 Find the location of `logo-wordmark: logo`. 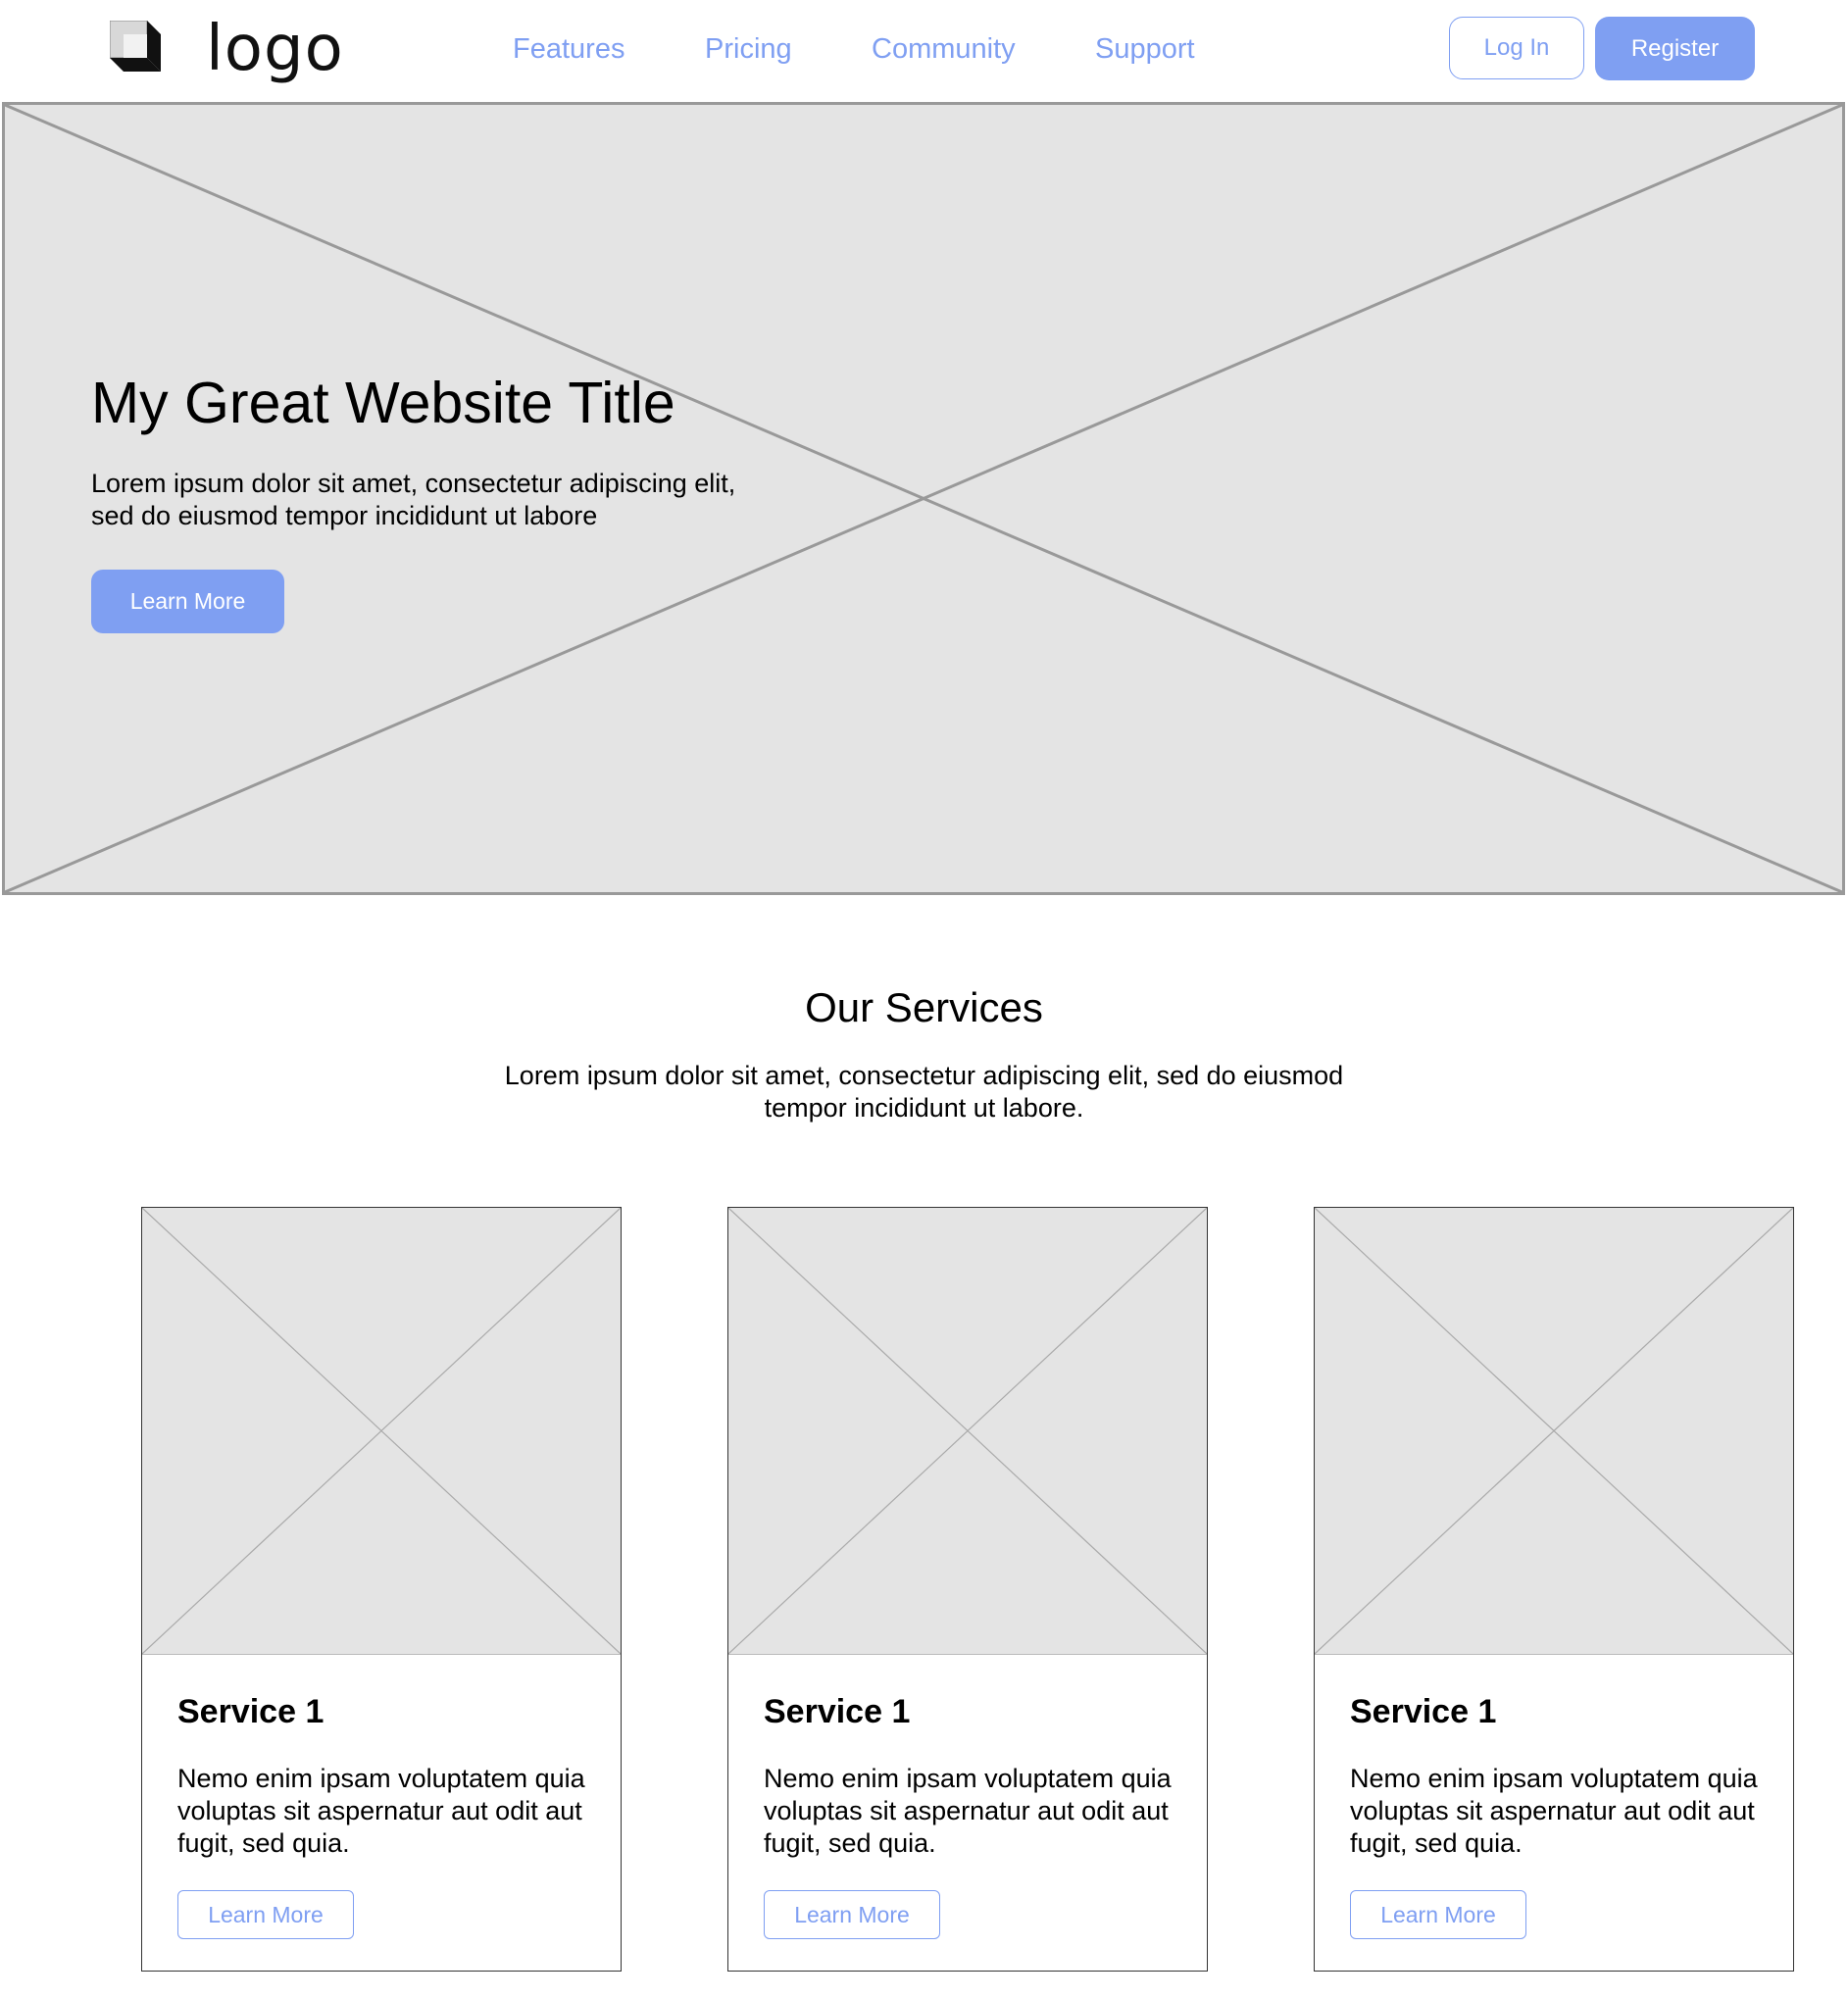

logo-wordmark: logo is located at coordinates (275, 49).